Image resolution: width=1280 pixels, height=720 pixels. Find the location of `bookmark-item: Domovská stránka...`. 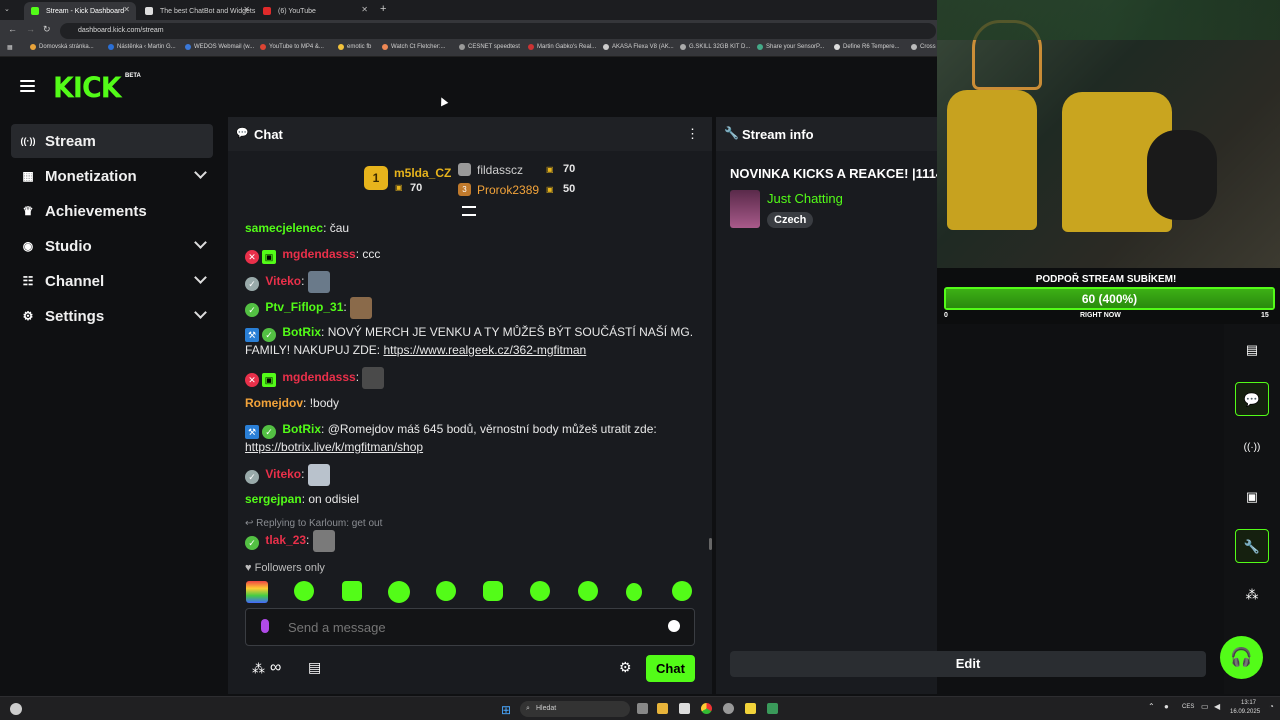

bookmark-item: Domovská stránka... is located at coordinates (62, 47).